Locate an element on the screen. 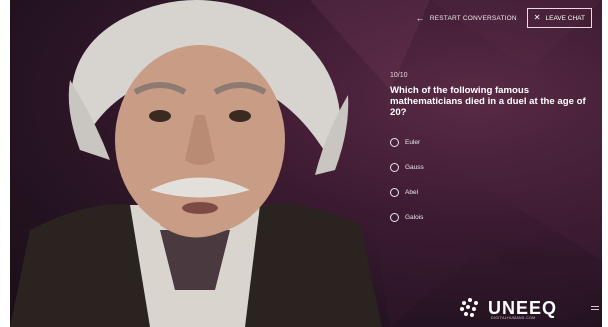 This screenshot has width=608, height=327. close-icon: ✕ is located at coordinates (537, 17).